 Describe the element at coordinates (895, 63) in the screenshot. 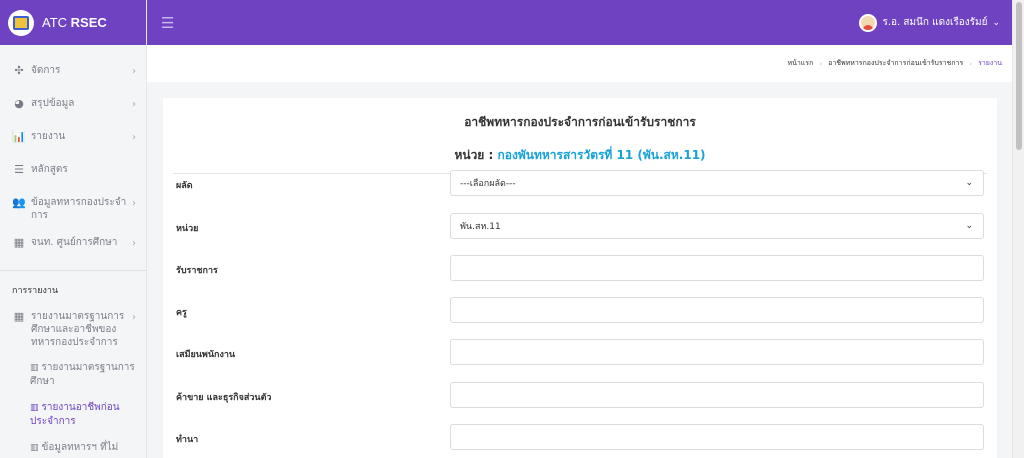

I see `breadcrumb-parent: อาชีพทหารกองประจำการก่อนเข้ารับราชการ` at that location.